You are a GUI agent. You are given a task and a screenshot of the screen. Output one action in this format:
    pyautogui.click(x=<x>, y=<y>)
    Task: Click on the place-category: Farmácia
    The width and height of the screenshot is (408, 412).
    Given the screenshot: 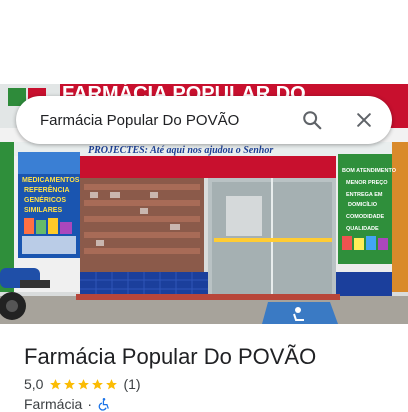 What is the action you would take?
    pyautogui.click(x=53, y=404)
    